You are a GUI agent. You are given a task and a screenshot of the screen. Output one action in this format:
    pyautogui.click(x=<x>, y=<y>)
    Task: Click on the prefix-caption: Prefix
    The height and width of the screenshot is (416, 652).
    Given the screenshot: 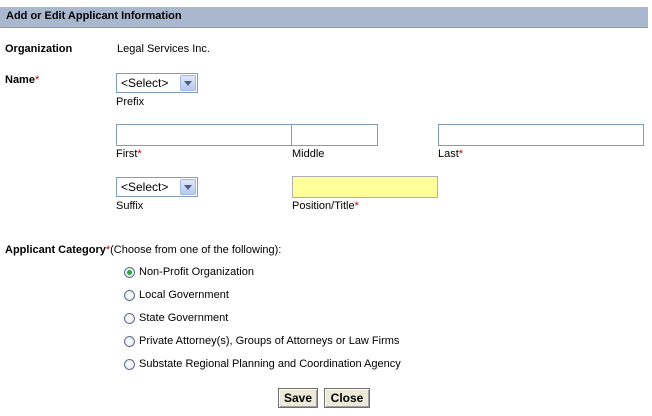 What is the action you would take?
    pyautogui.click(x=130, y=102)
    